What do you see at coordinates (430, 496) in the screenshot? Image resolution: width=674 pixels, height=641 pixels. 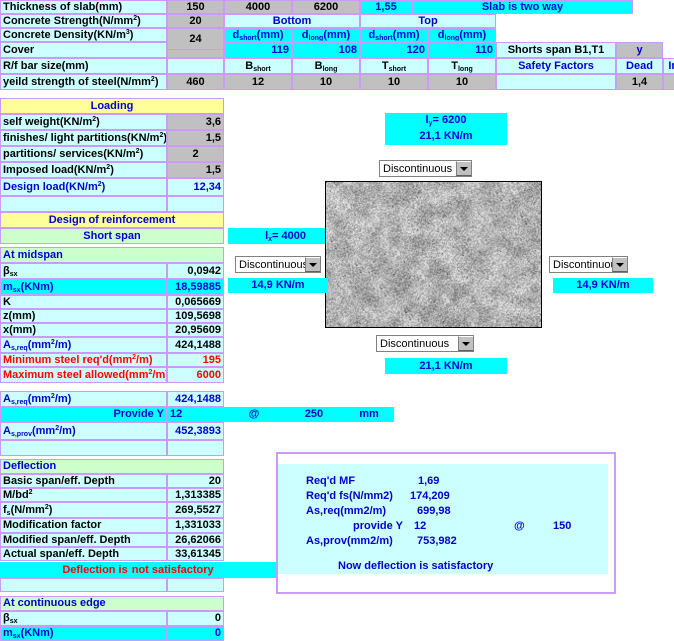 I see `value-reqd-fs: 174,209` at bounding box center [430, 496].